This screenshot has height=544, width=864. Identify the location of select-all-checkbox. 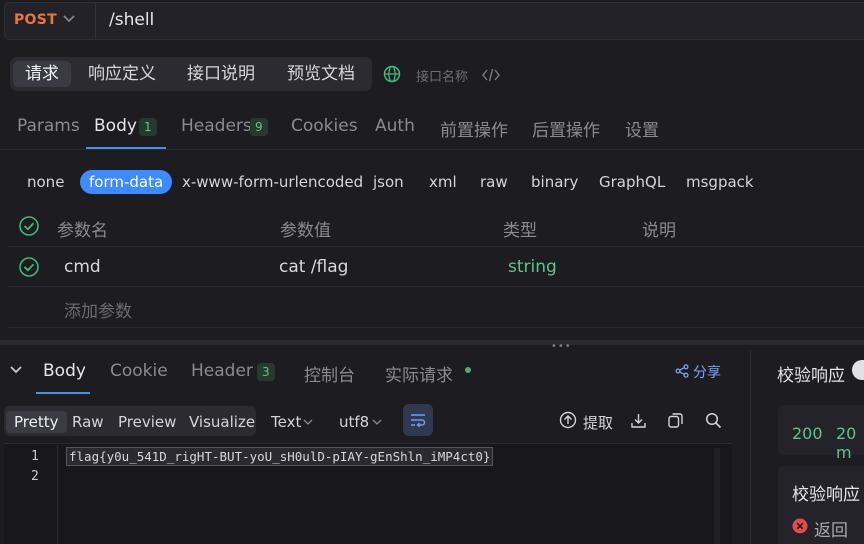
(29, 226).